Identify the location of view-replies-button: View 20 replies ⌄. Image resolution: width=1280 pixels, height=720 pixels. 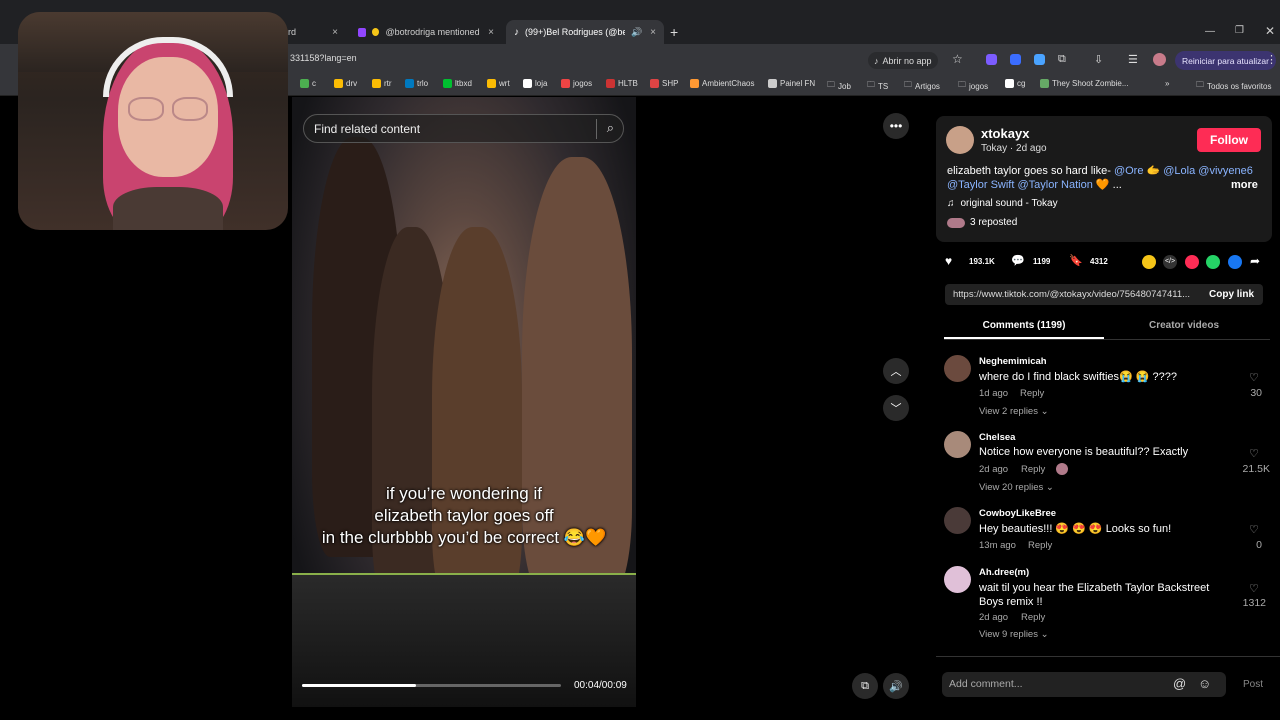
(1016, 487).